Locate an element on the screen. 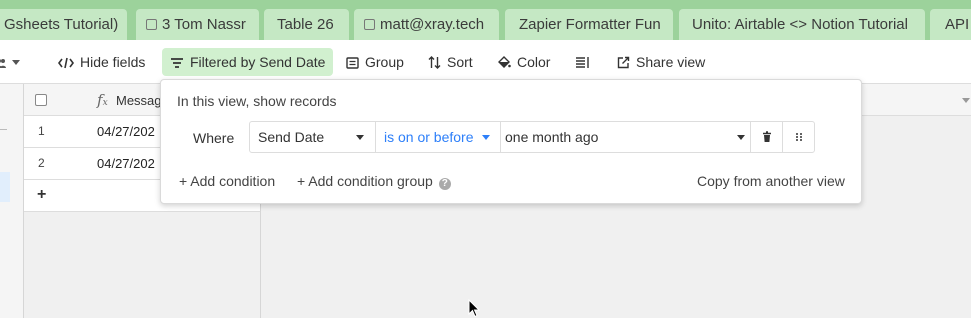  filter-button: Filtered by Send Date is located at coordinates (248, 62).